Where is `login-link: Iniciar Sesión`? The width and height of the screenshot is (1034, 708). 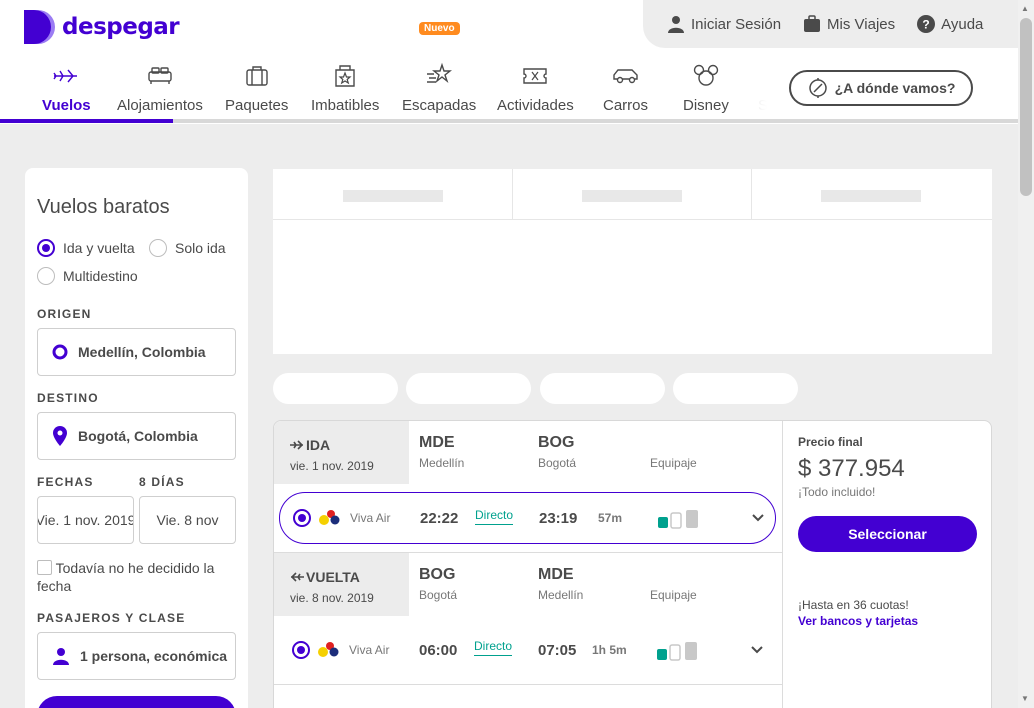 login-link: Iniciar Sesión is located at coordinates (724, 24).